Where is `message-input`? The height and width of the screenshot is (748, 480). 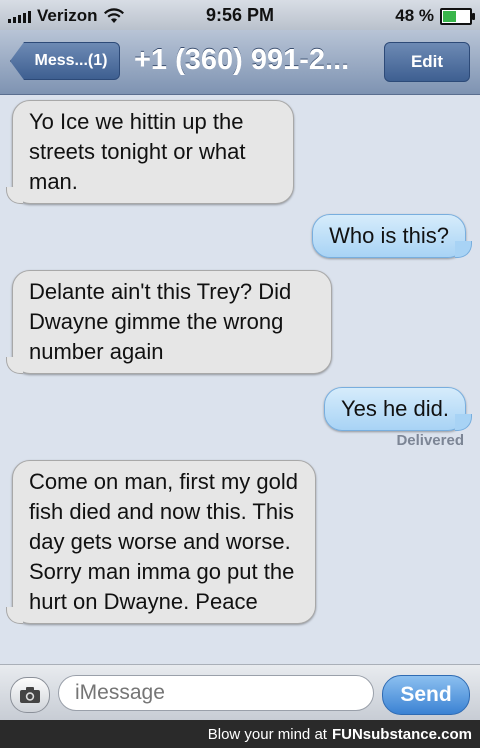
message-input is located at coordinates (216, 693).